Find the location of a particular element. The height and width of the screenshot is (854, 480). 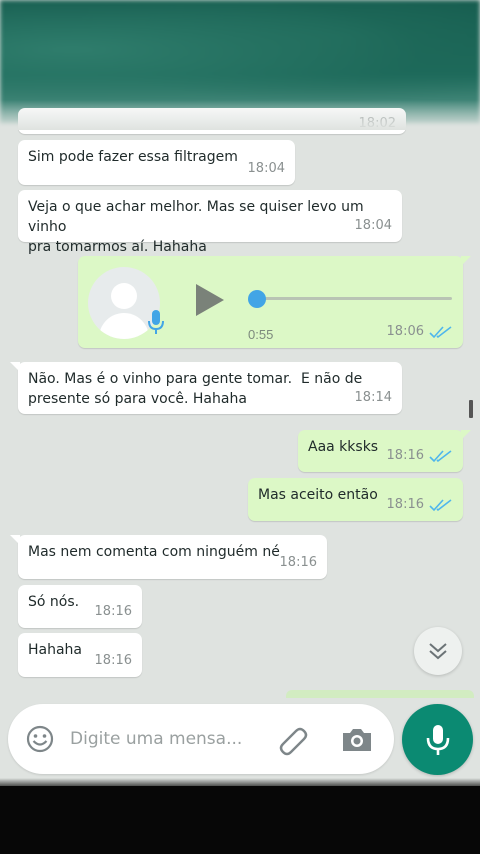

scroll-to-bottom-button is located at coordinates (438, 651).